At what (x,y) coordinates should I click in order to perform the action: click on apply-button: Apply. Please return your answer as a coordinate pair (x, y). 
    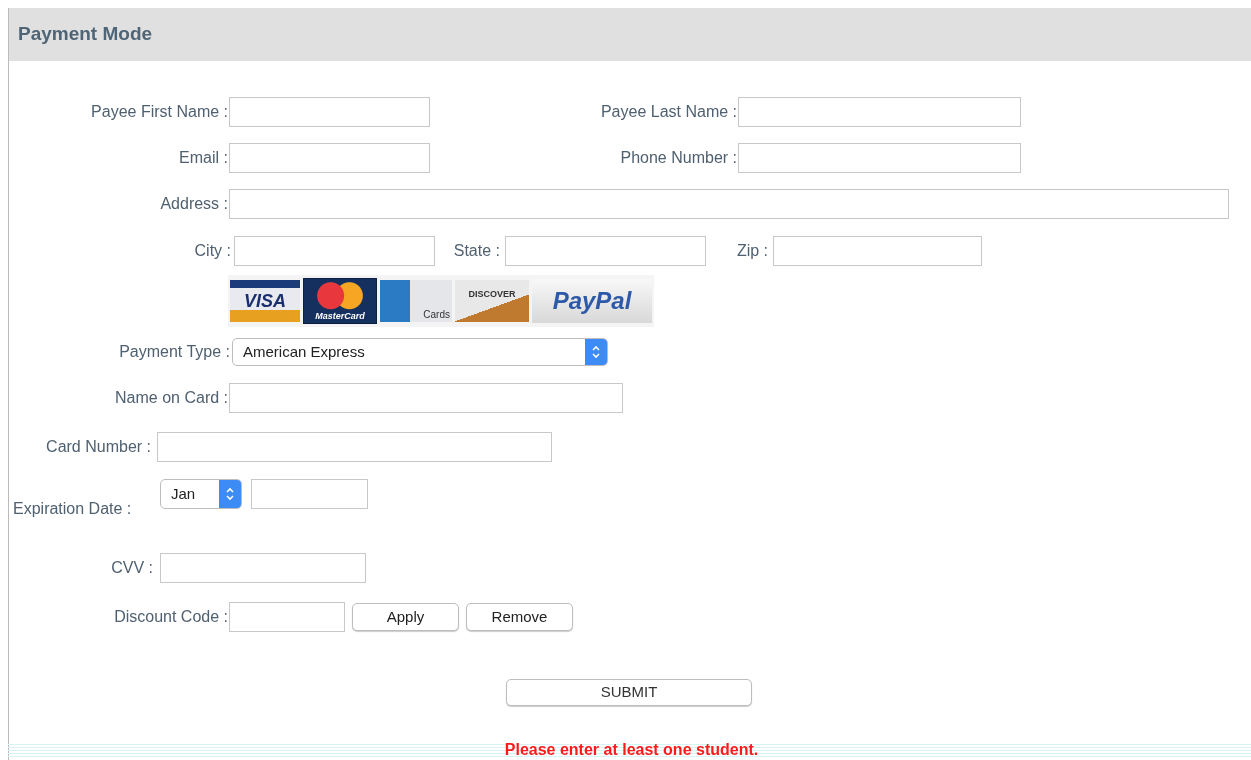
    Looking at the image, I should click on (405, 617).